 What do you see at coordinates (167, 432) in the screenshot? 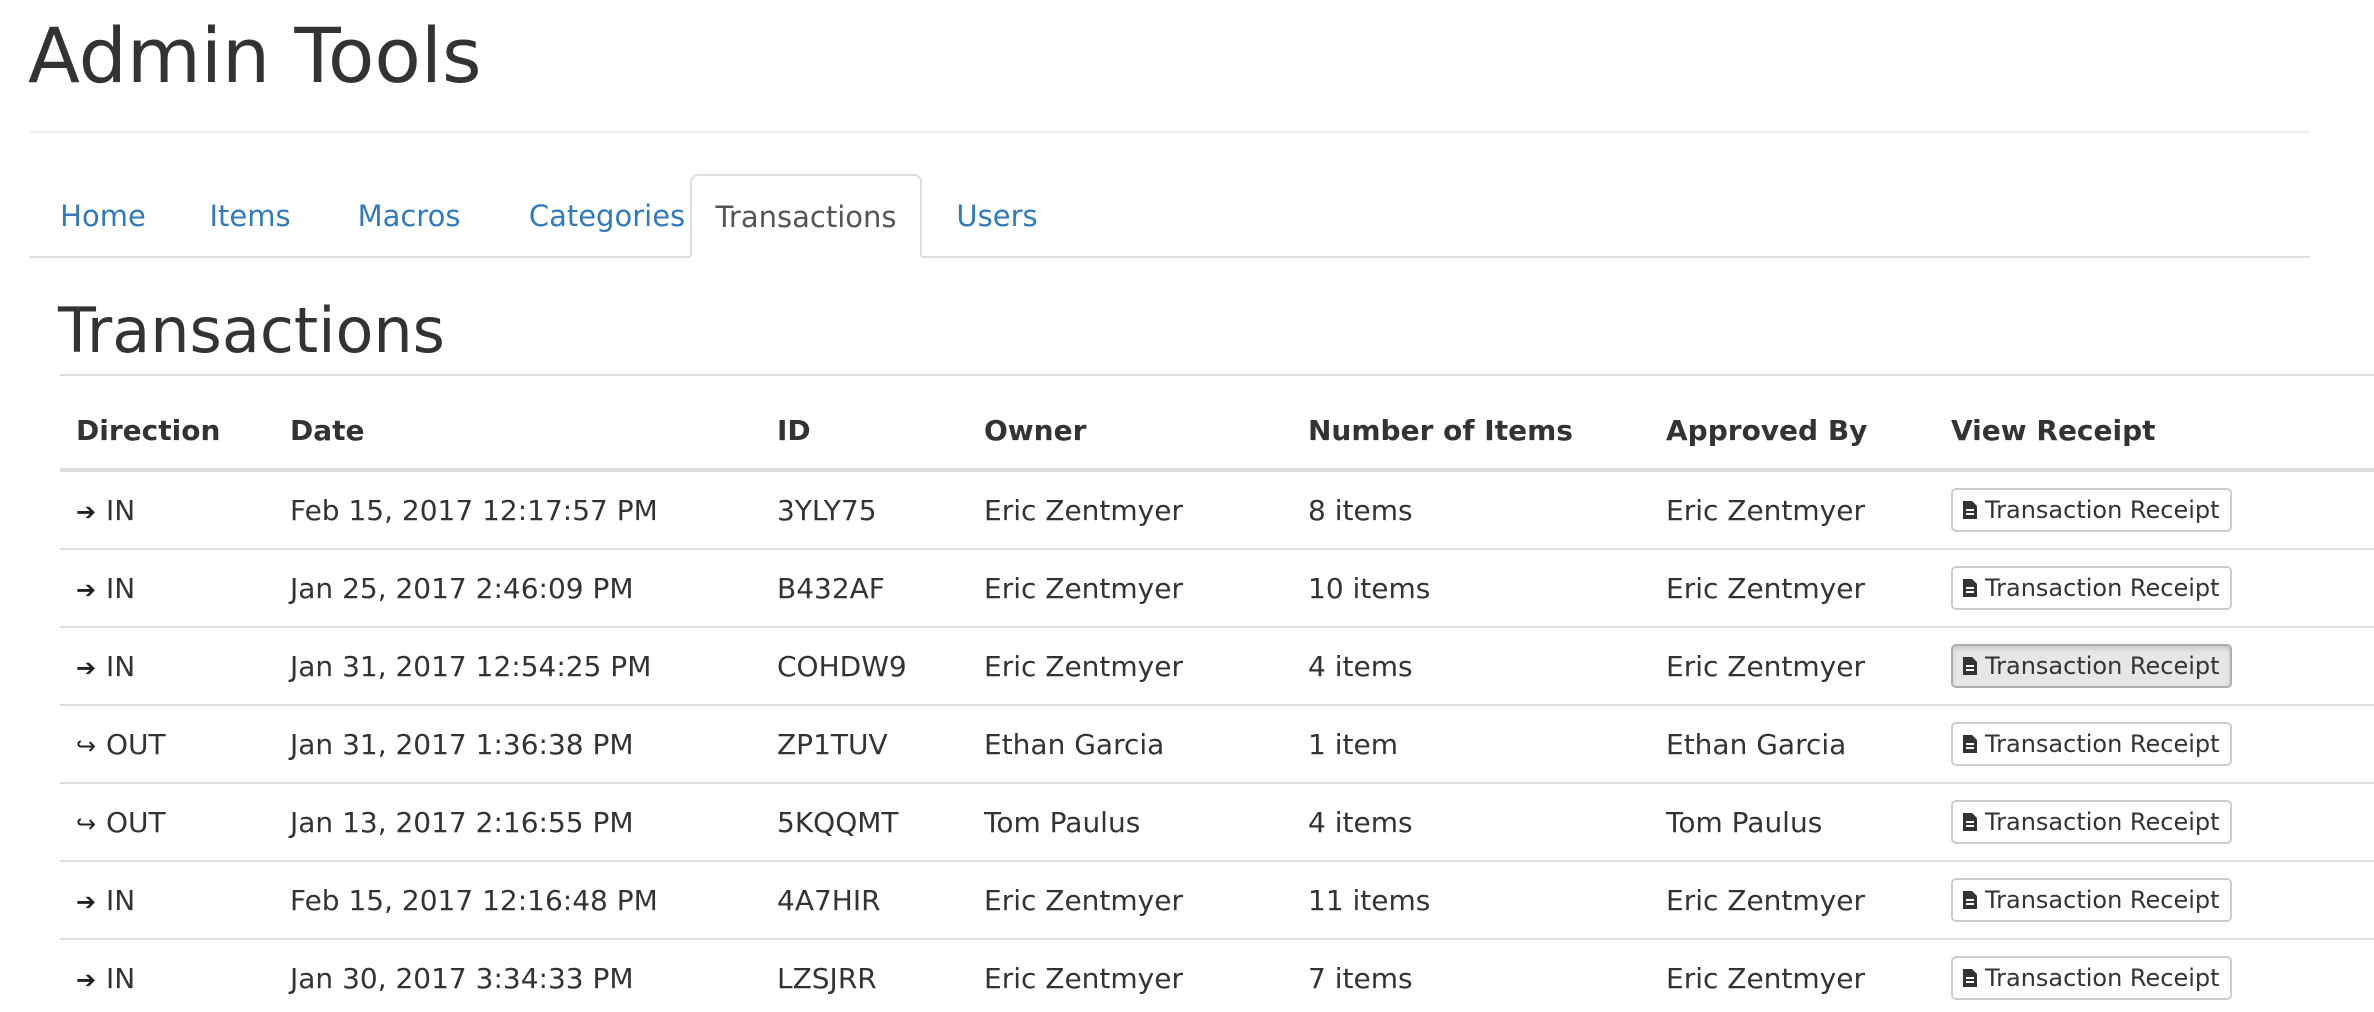
I see `column-header-direction: Direction` at bounding box center [167, 432].